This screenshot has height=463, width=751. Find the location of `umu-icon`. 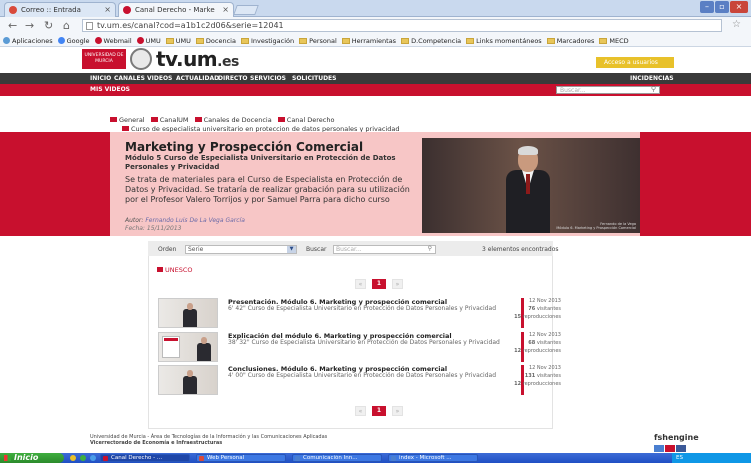

umu-icon is located at coordinates (140, 40).